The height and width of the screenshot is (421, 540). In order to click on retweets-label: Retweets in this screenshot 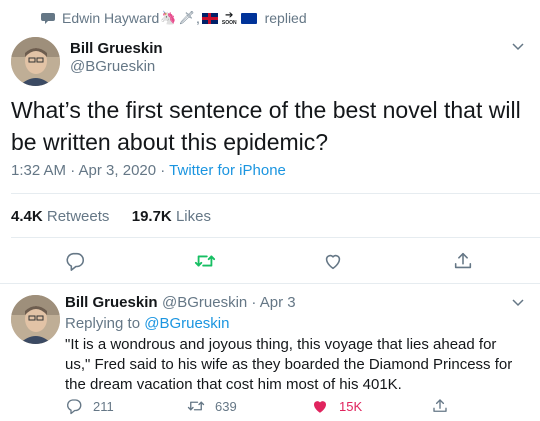, I will do `click(78, 216)`.